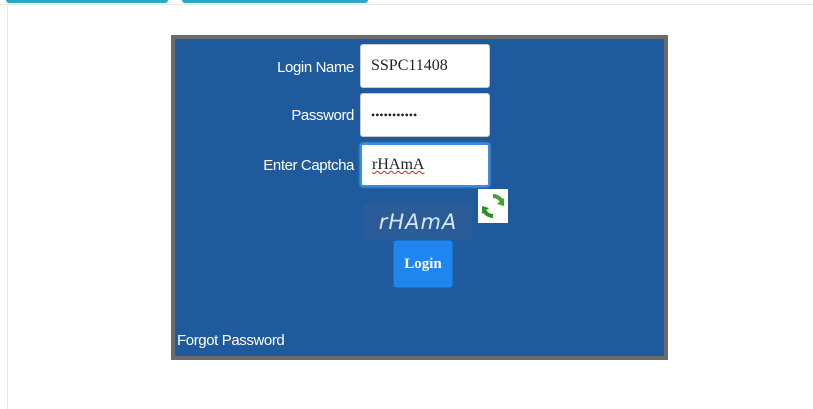 Image resolution: width=813 pixels, height=409 pixels. I want to click on login-button: Login, so click(423, 264).